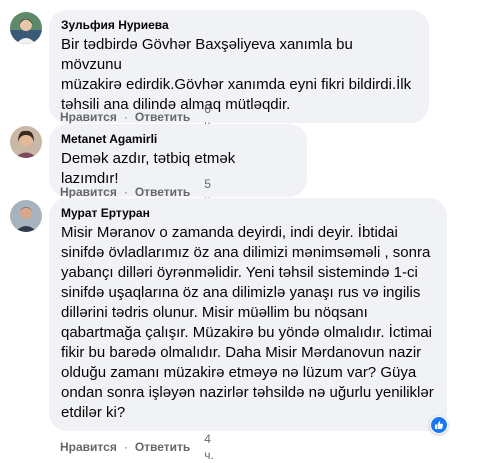 The width and height of the screenshot is (477, 463). I want to click on like-icon, so click(439, 425).